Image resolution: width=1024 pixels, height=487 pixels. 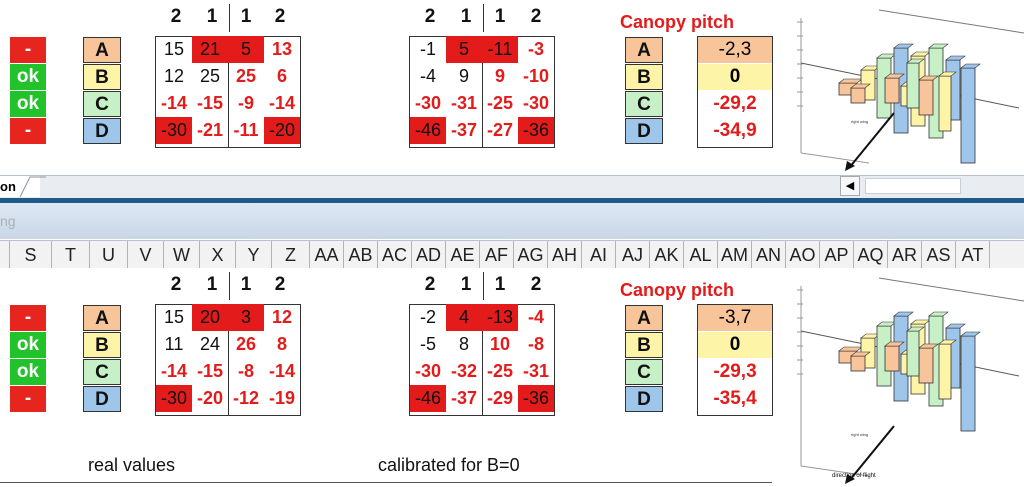 I want to click on column-header-al: AL, so click(x=701, y=255).